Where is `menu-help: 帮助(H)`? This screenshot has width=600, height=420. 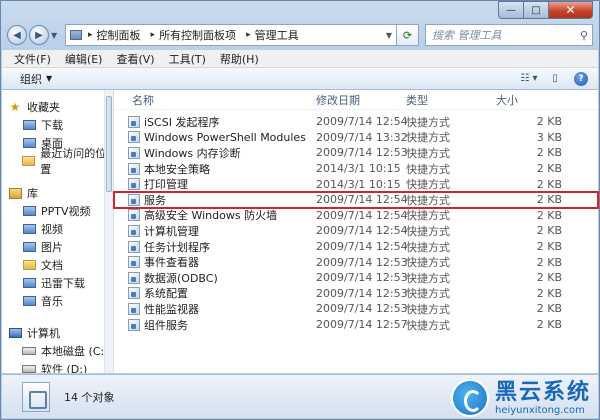 menu-help: 帮助(H) is located at coordinates (239, 59).